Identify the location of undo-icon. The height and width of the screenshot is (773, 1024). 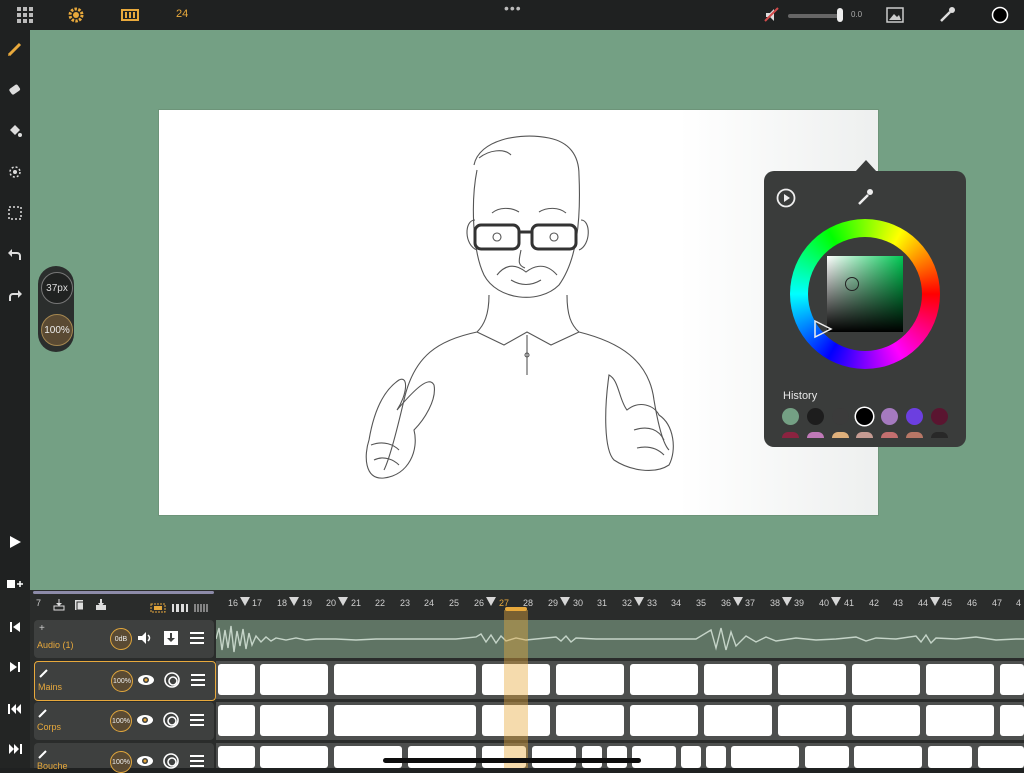
(15, 255).